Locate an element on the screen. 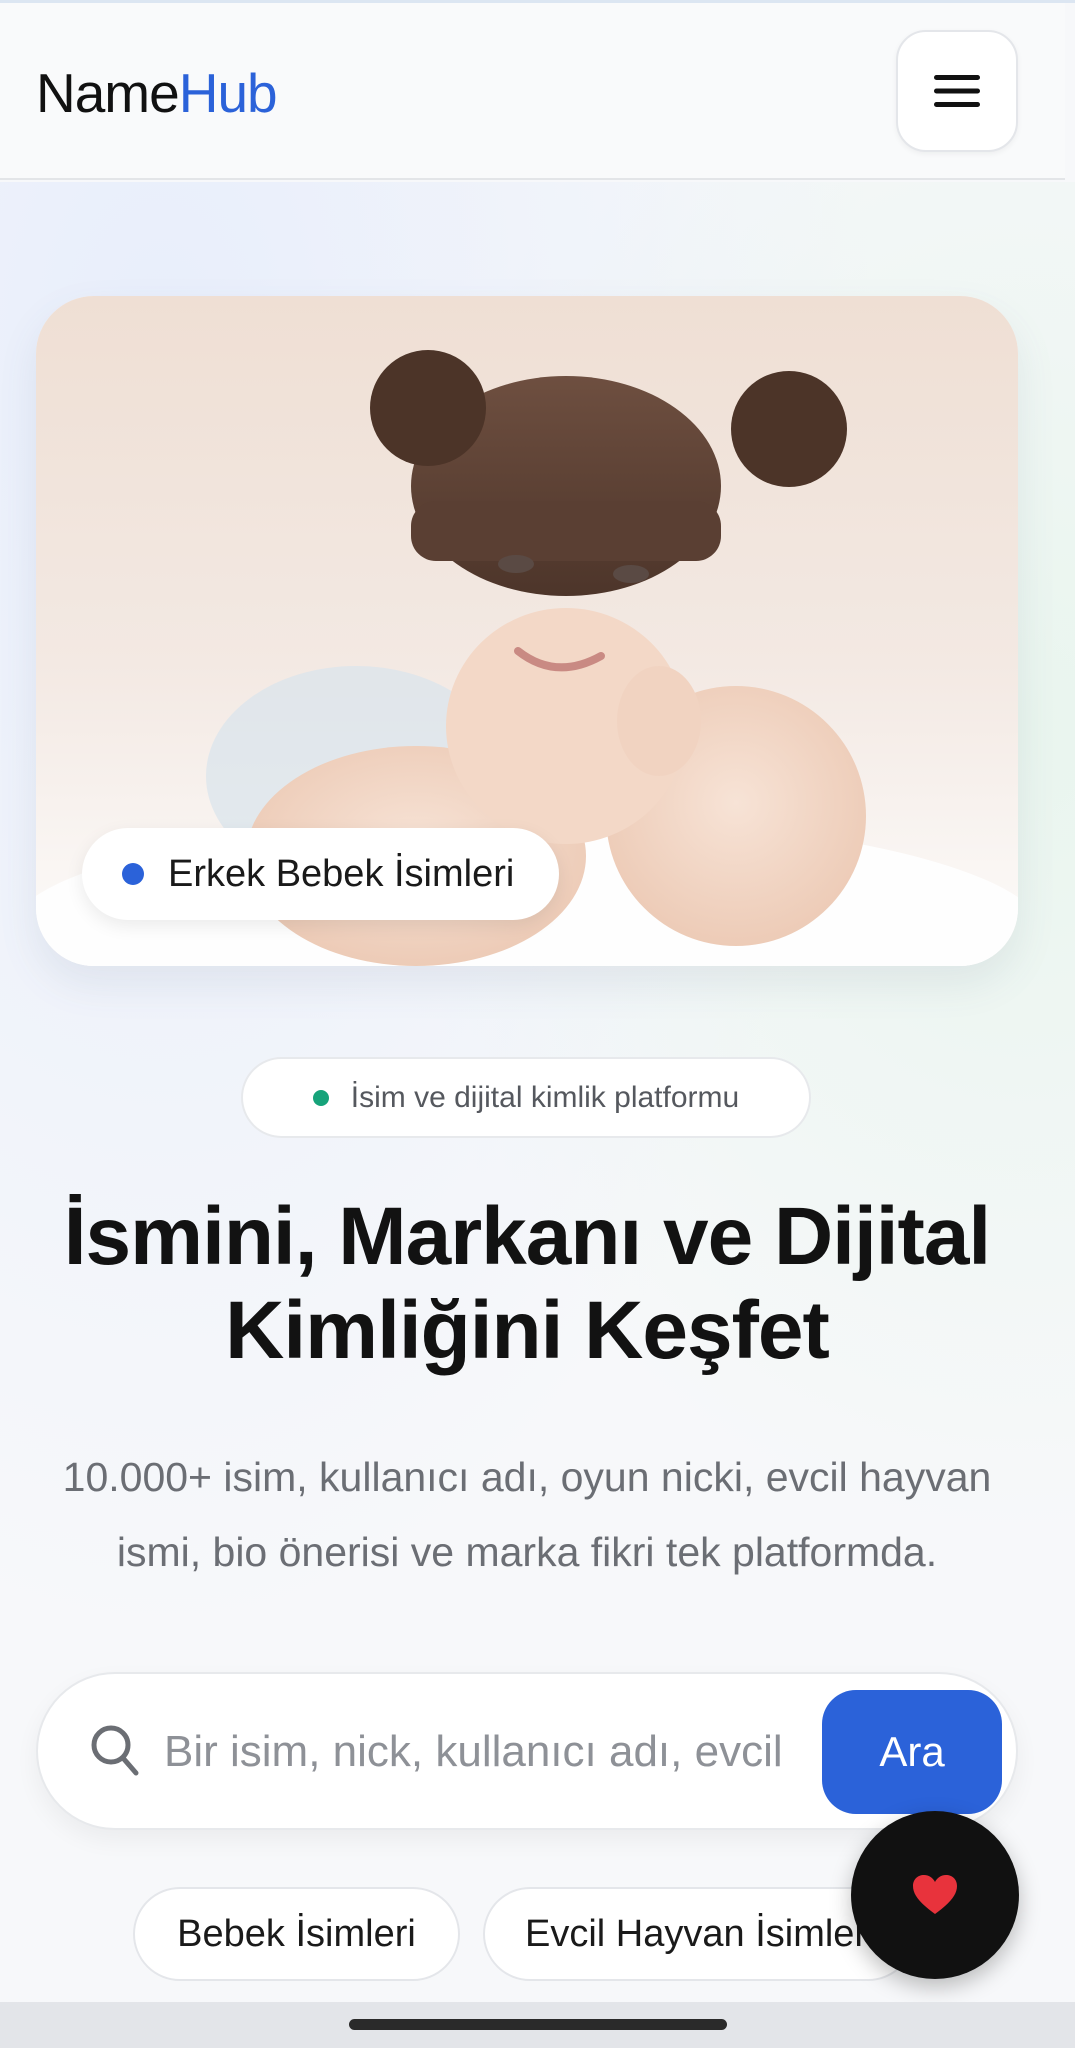 This screenshot has width=1075, height=2048. badge-dot is located at coordinates (133, 874).